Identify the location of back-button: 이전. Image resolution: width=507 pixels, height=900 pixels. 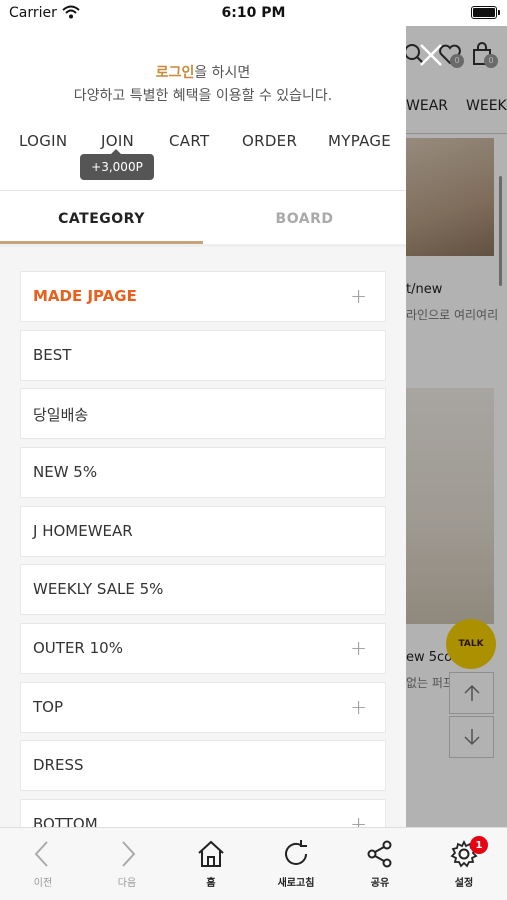
(43, 865).